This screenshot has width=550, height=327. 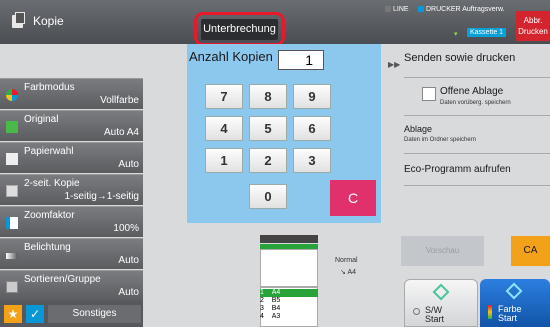 I want to click on interrupt-highlight: Unterbrechung, so click(x=239, y=29).